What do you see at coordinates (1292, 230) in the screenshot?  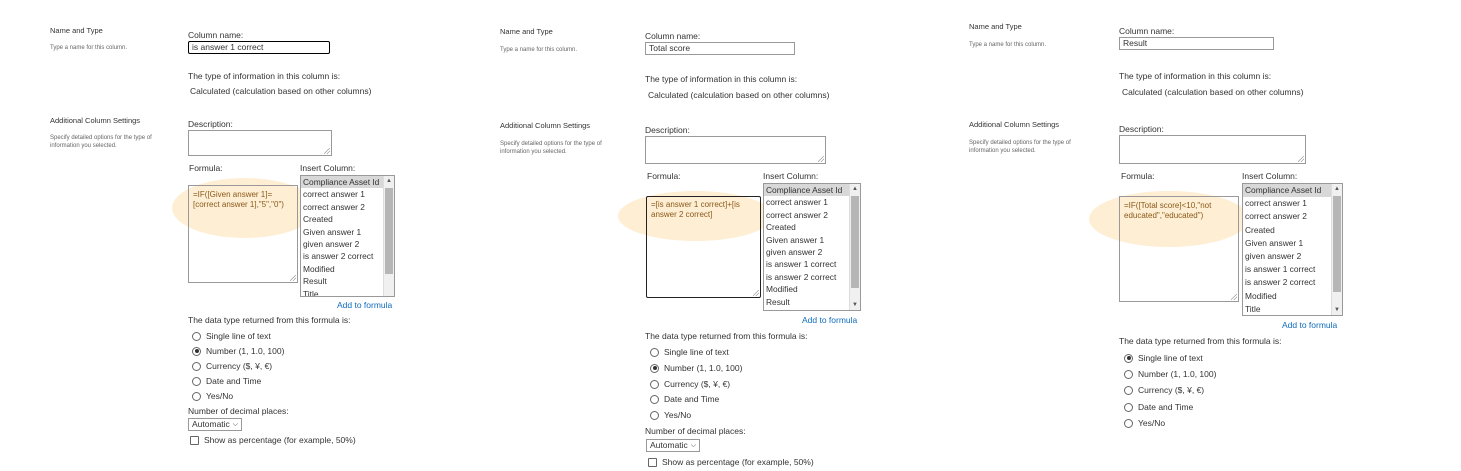 I see `list-item: Created` at bounding box center [1292, 230].